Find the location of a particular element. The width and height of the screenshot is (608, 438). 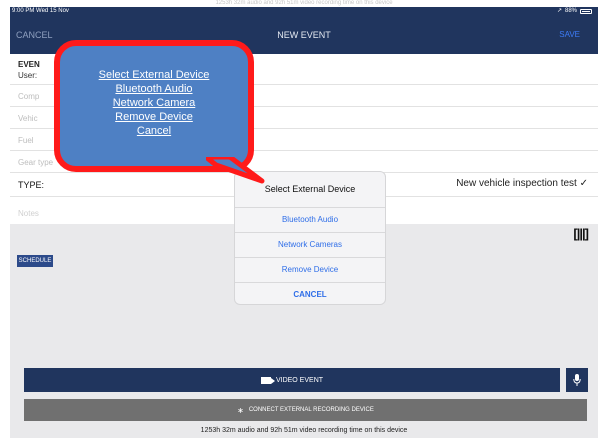

battery-icon is located at coordinates (586, 11).